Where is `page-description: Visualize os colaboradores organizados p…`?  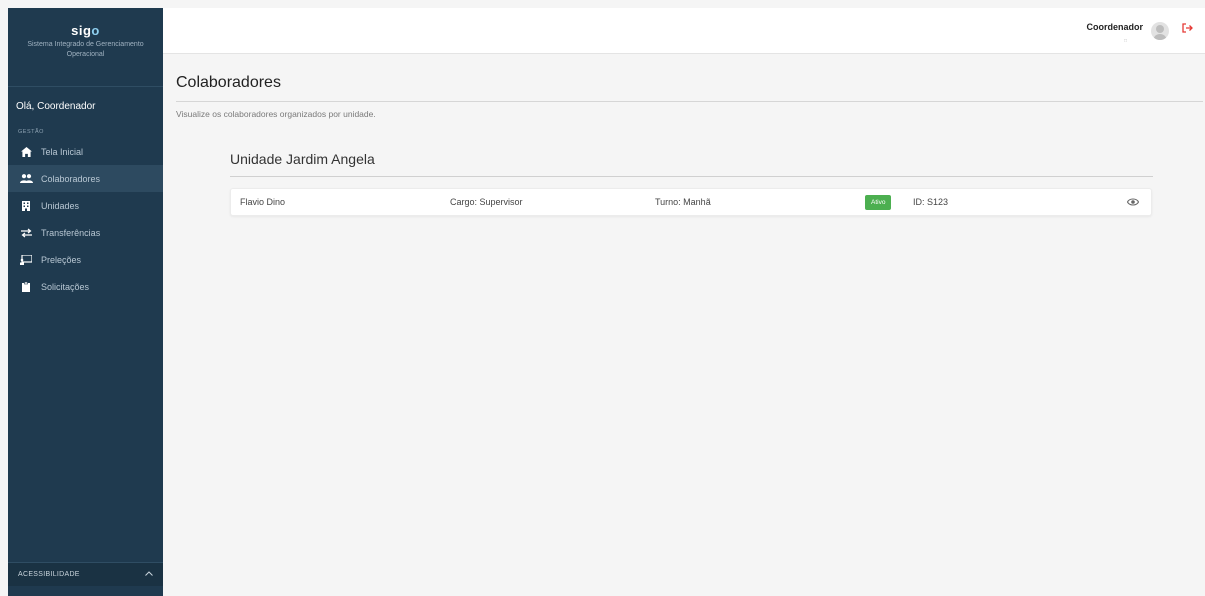 page-description: Visualize os colaboradores organizados p… is located at coordinates (276, 114).